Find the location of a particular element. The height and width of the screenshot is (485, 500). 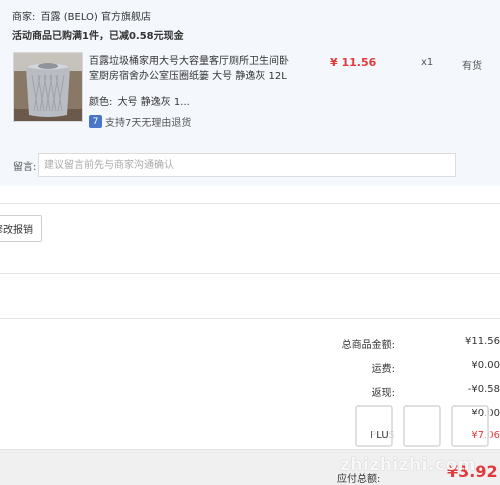

summary-goods-total: 总商品金额: ¥11.56 is located at coordinates (375, 343).